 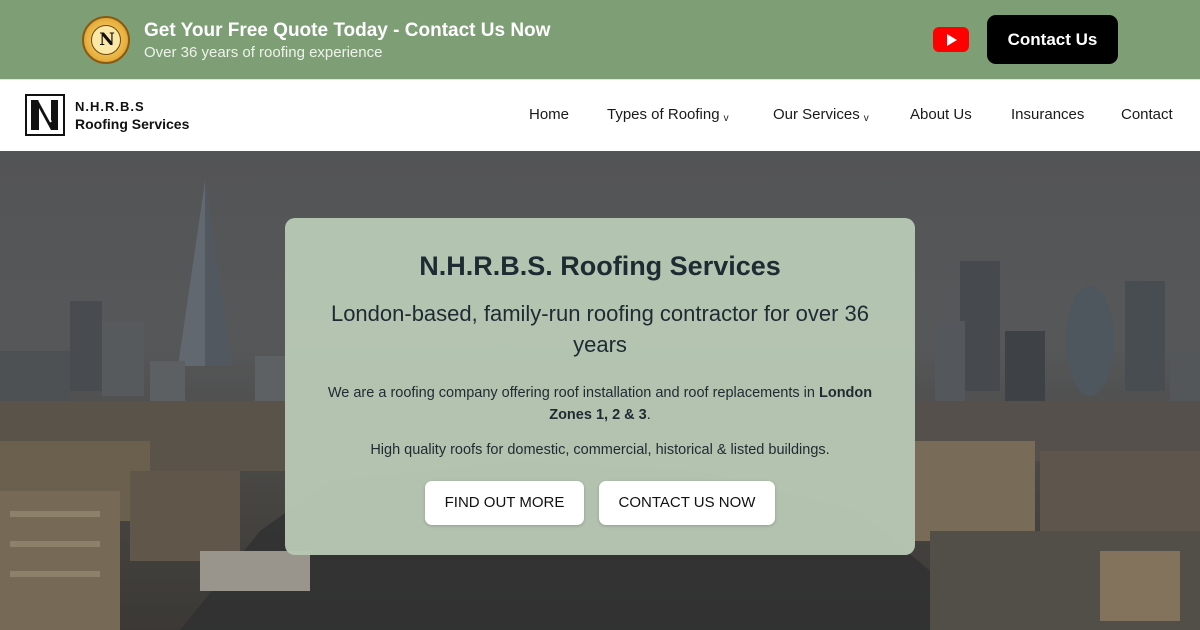 I want to click on find-out-more-button: FIND OUT MORE, so click(x=504, y=503).